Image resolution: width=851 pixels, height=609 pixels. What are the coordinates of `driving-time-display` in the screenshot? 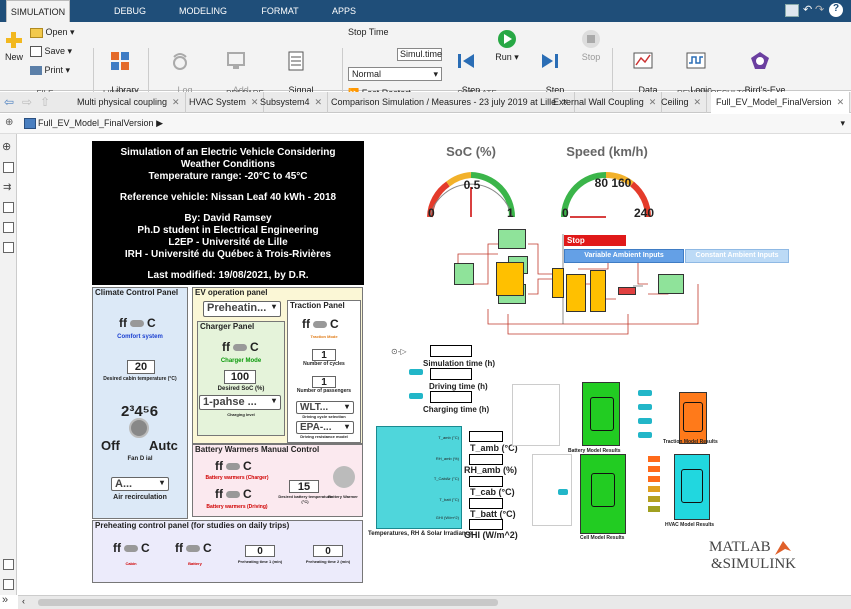 It's located at (451, 374).